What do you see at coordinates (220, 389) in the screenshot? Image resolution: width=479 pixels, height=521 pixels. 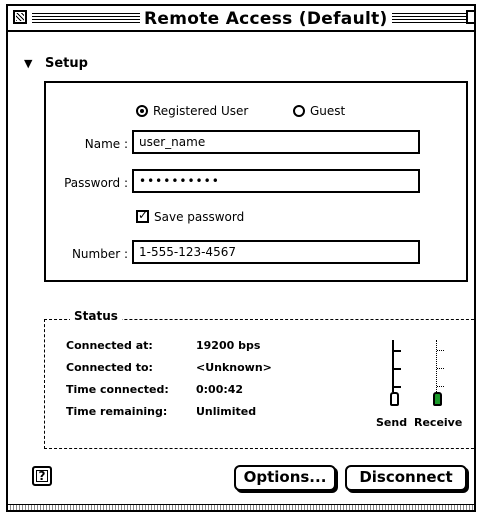 I see `time-connected-value: 0:00:42` at bounding box center [220, 389].